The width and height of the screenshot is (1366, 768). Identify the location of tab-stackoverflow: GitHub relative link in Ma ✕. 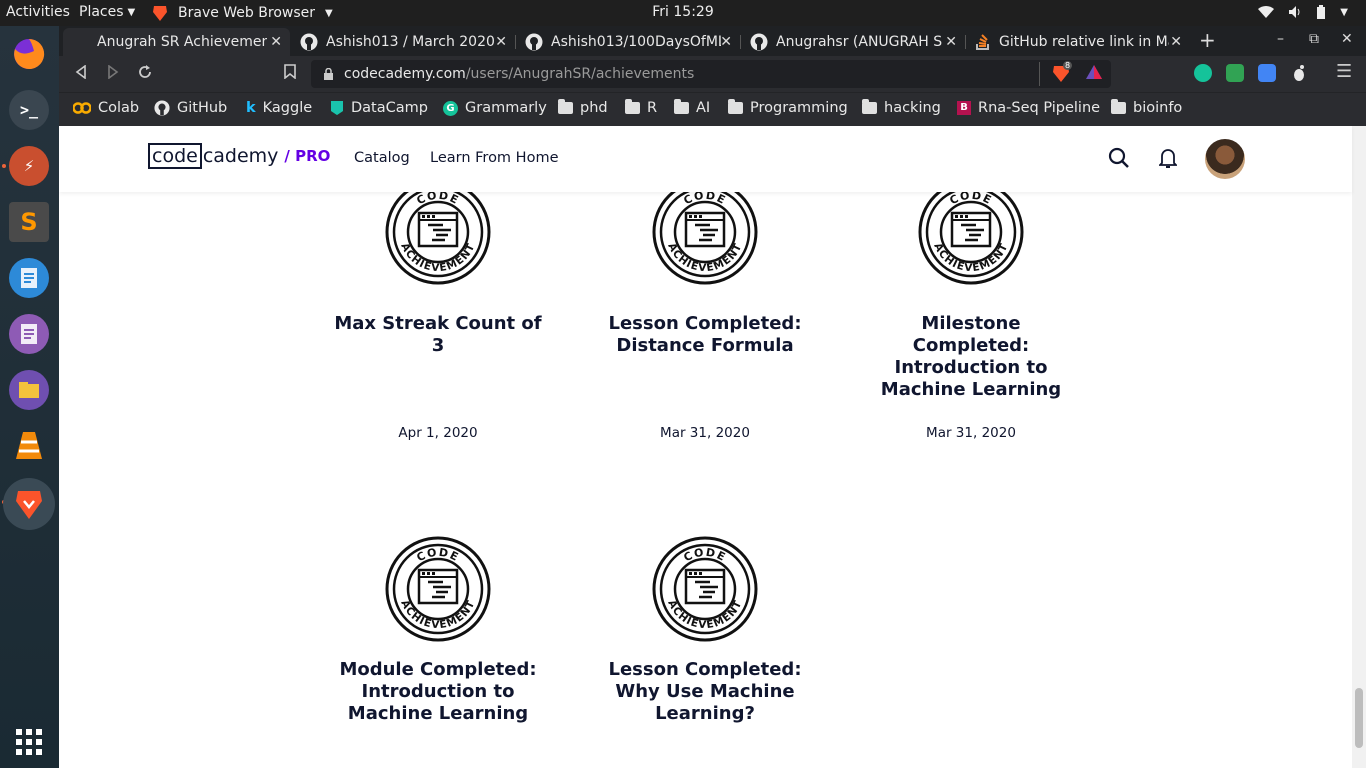
(1077, 42).